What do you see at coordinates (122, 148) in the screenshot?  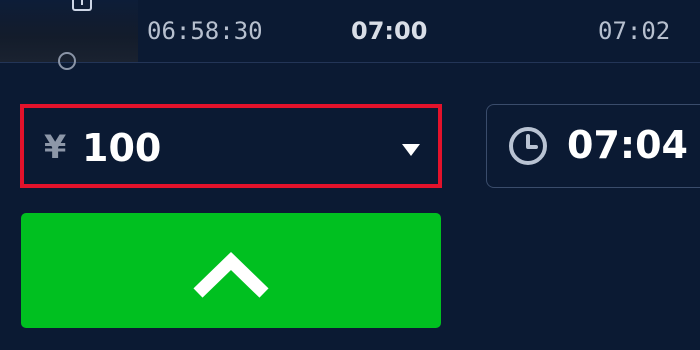 I see `amount-value: 100` at bounding box center [122, 148].